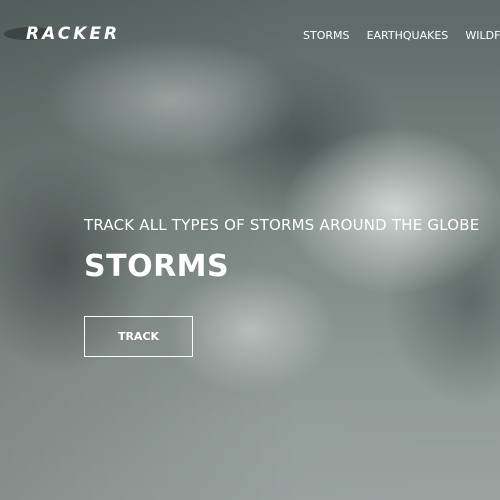 The height and width of the screenshot is (500, 500). Describe the element at coordinates (326, 36) in the screenshot. I see `nav-item-storms: STORMS` at that location.